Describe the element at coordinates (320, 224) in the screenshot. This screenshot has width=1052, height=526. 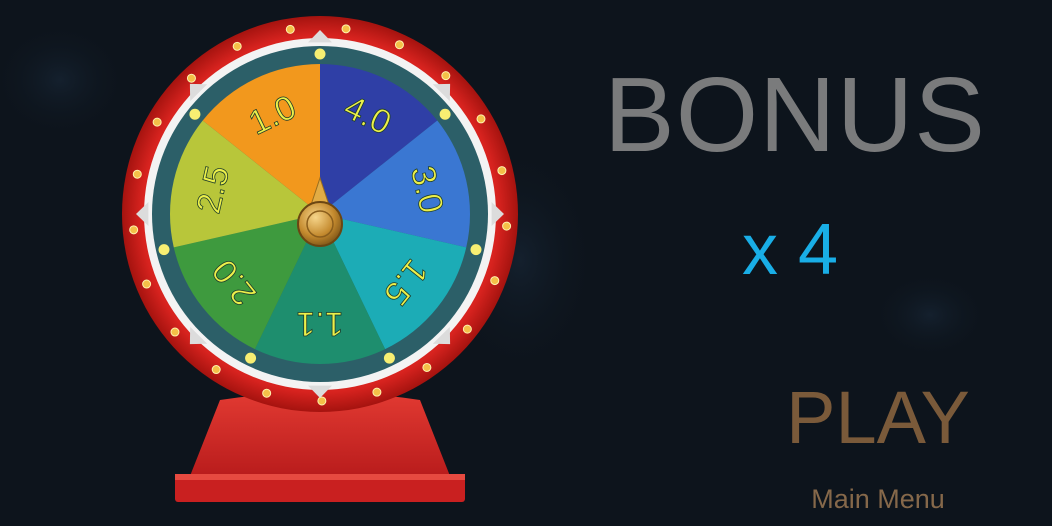
I see `wheel-hub` at that location.